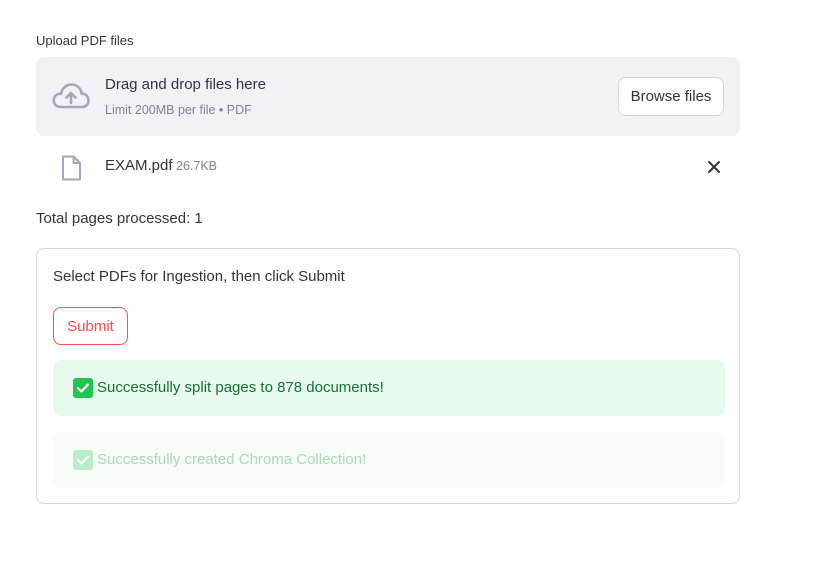  I want to click on submit-button: Submit, so click(90, 326).